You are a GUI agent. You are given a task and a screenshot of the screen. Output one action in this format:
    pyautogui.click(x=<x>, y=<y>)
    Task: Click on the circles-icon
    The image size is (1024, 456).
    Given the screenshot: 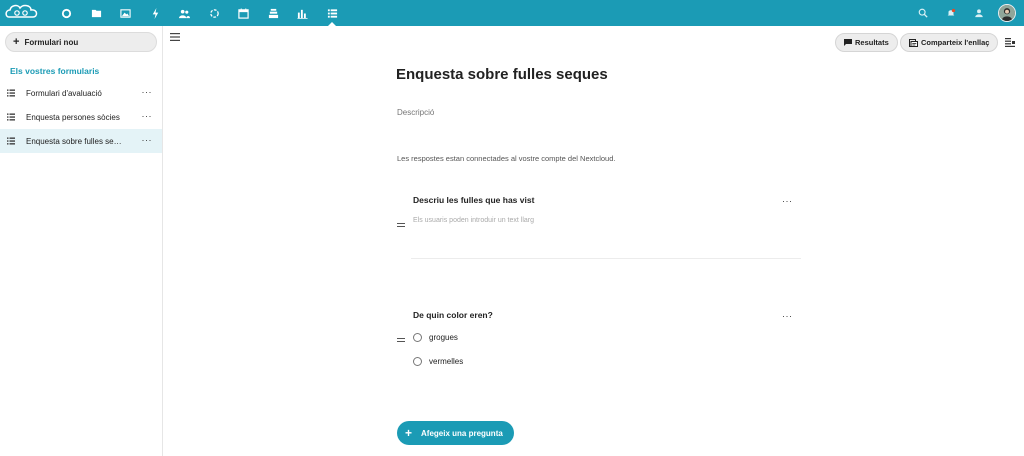 What is the action you would take?
    pyautogui.click(x=215, y=13)
    